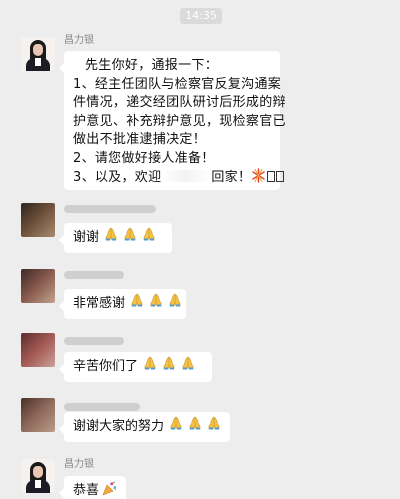 The height and width of the screenshot is (499, 400). Describe the element at coordinates (186, 176) in the screenshot. I see `redacted-name` at that location.